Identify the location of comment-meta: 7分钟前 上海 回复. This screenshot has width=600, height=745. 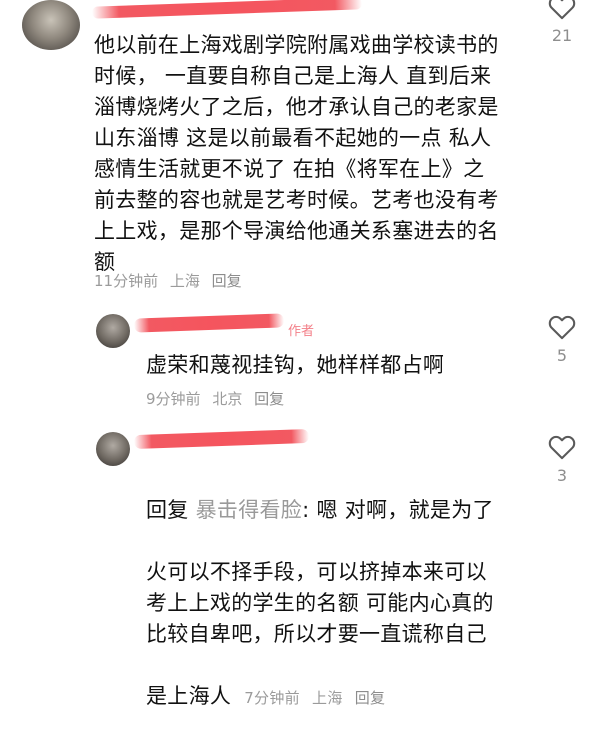
(318, 698).